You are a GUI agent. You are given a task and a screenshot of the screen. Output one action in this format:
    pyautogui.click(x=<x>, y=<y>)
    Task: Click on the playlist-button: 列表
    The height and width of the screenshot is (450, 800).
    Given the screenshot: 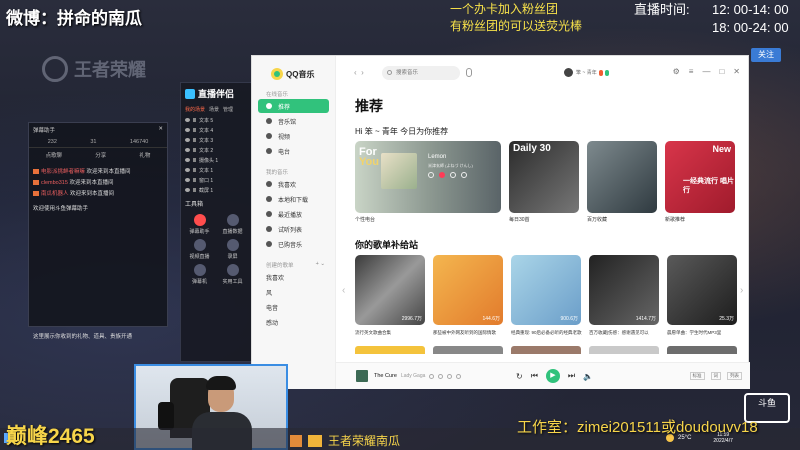 What is the action you would take?
    pyautogui.click(x=734, y=376)
    